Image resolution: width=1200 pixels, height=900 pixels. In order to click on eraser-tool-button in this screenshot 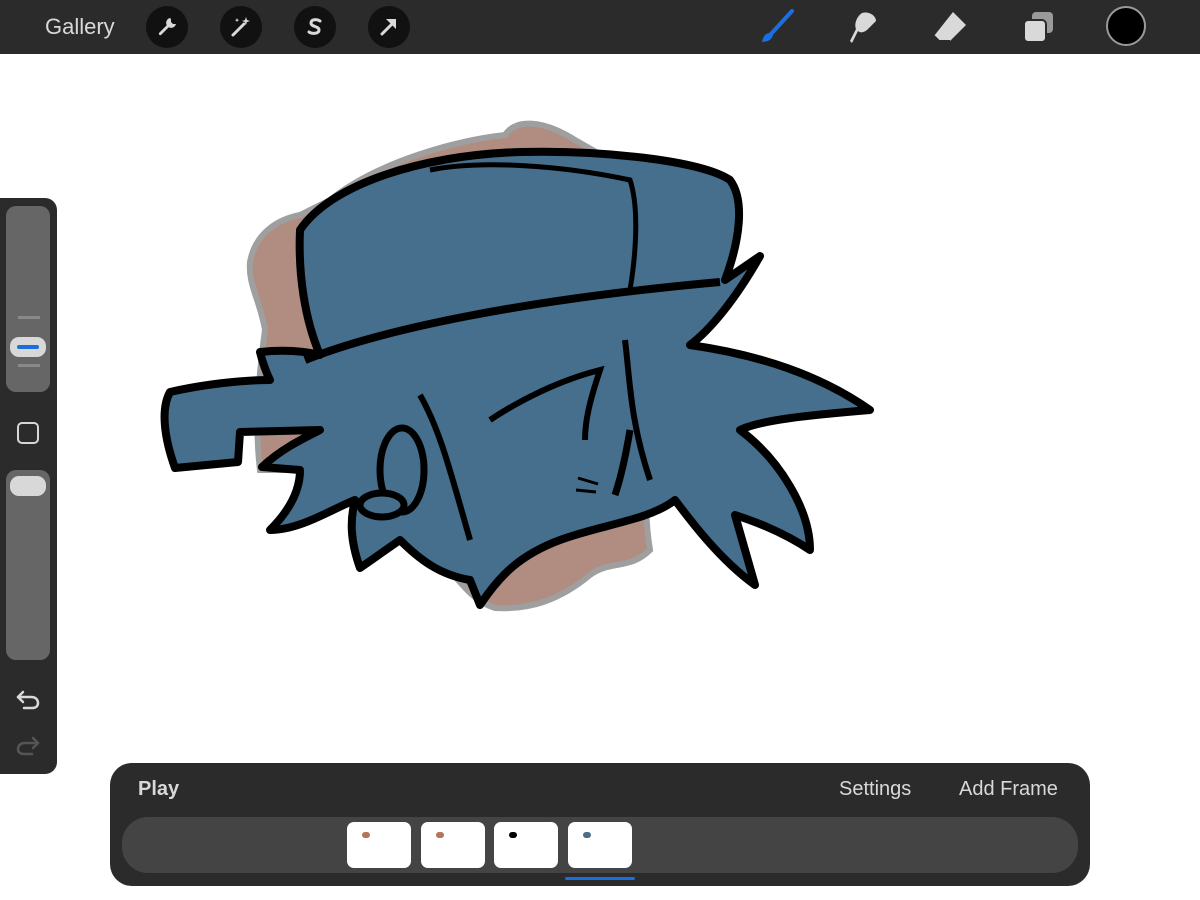, I will do `click(950, 27)`.